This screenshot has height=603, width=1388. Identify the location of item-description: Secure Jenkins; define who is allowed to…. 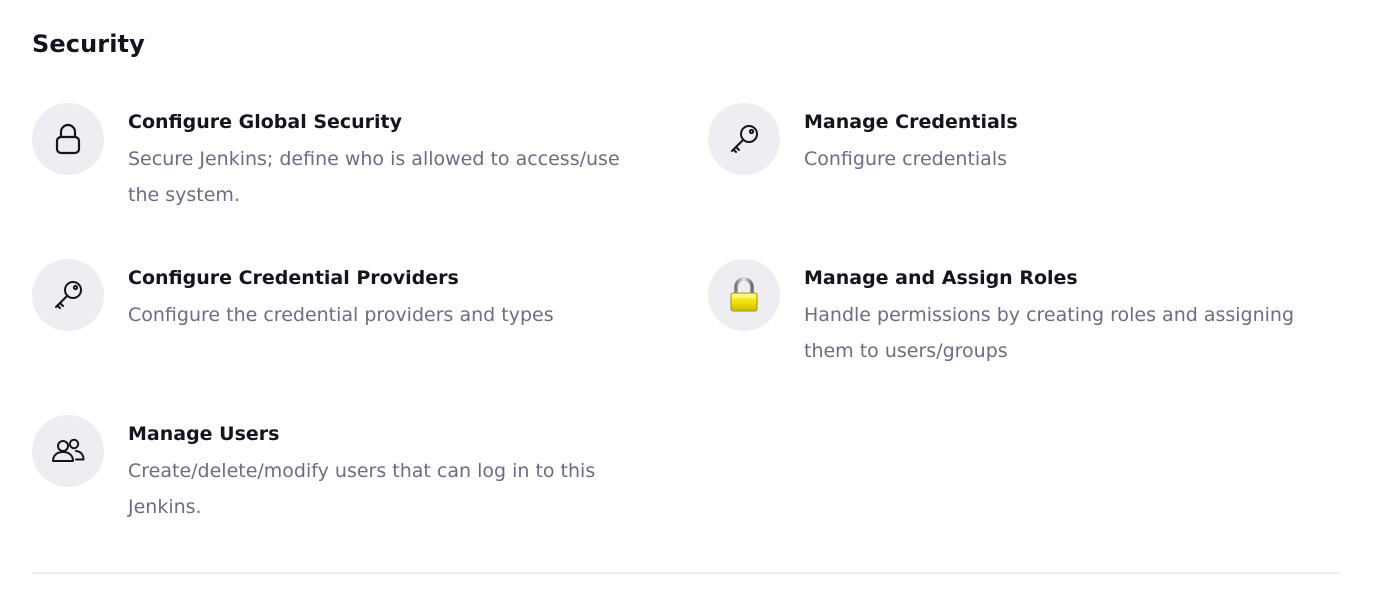
(374, 177).